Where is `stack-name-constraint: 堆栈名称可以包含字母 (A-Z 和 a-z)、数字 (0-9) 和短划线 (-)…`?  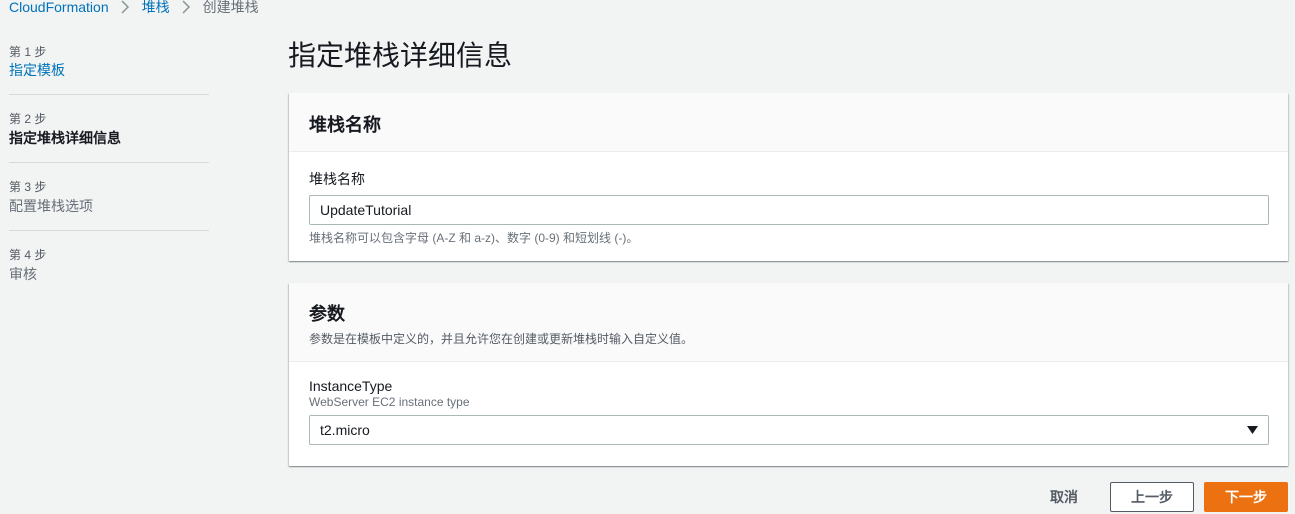
stack-name-constraint: 堆栈名称可以包含字母 (A-Z 和 a-z)、数字 (0-9) 和短划线 (-)… is located at coordinates (474, 238).